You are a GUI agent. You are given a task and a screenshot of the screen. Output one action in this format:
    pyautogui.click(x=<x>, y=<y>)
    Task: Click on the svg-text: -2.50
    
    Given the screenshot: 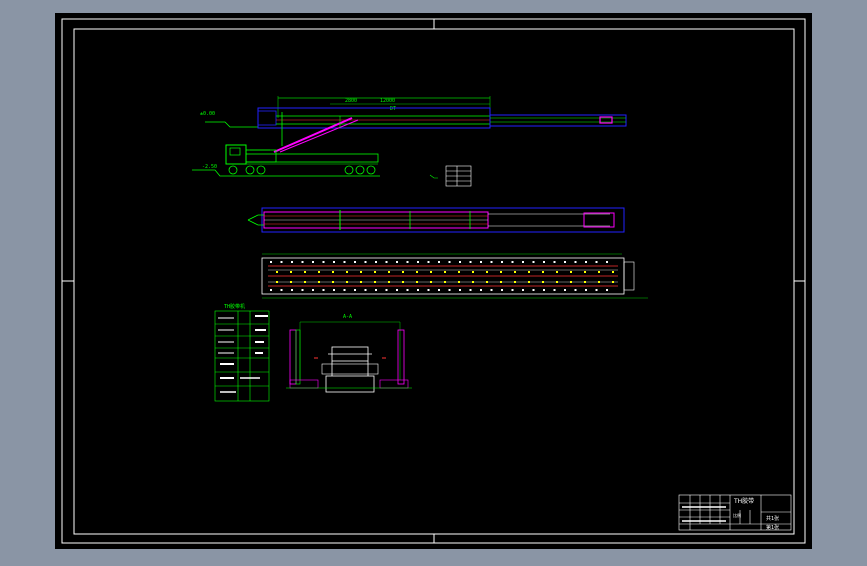 What is the action you would take?
    pyautogui.click(x=209, y=167)
    